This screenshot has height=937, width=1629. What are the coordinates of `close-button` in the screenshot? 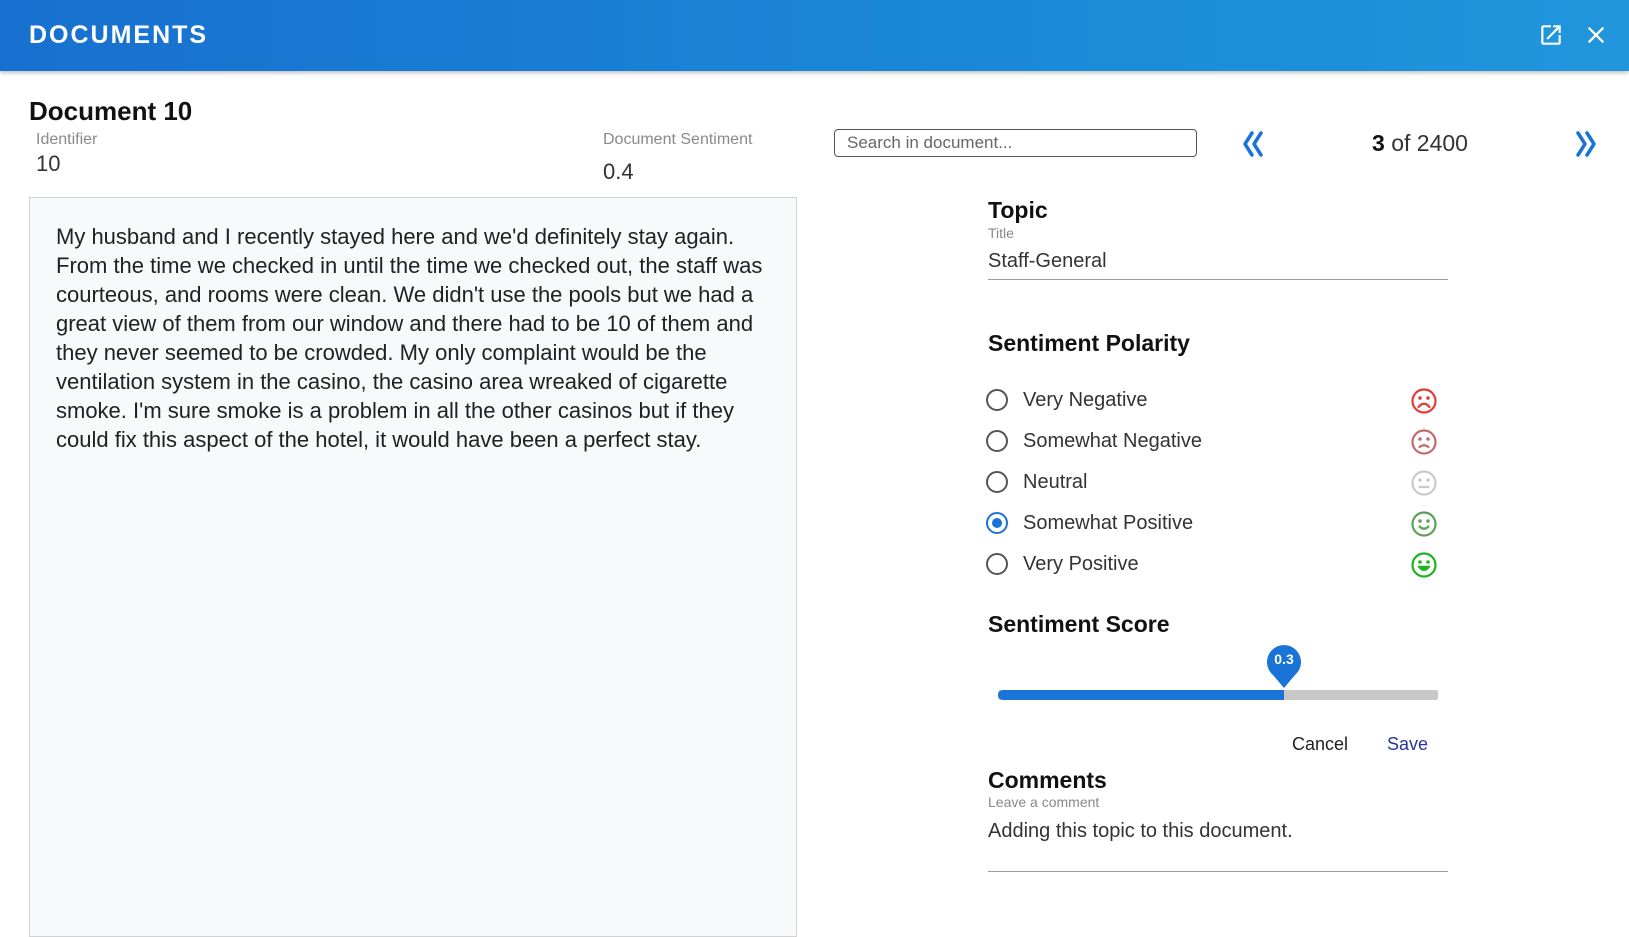 It's located at (1596, 35).